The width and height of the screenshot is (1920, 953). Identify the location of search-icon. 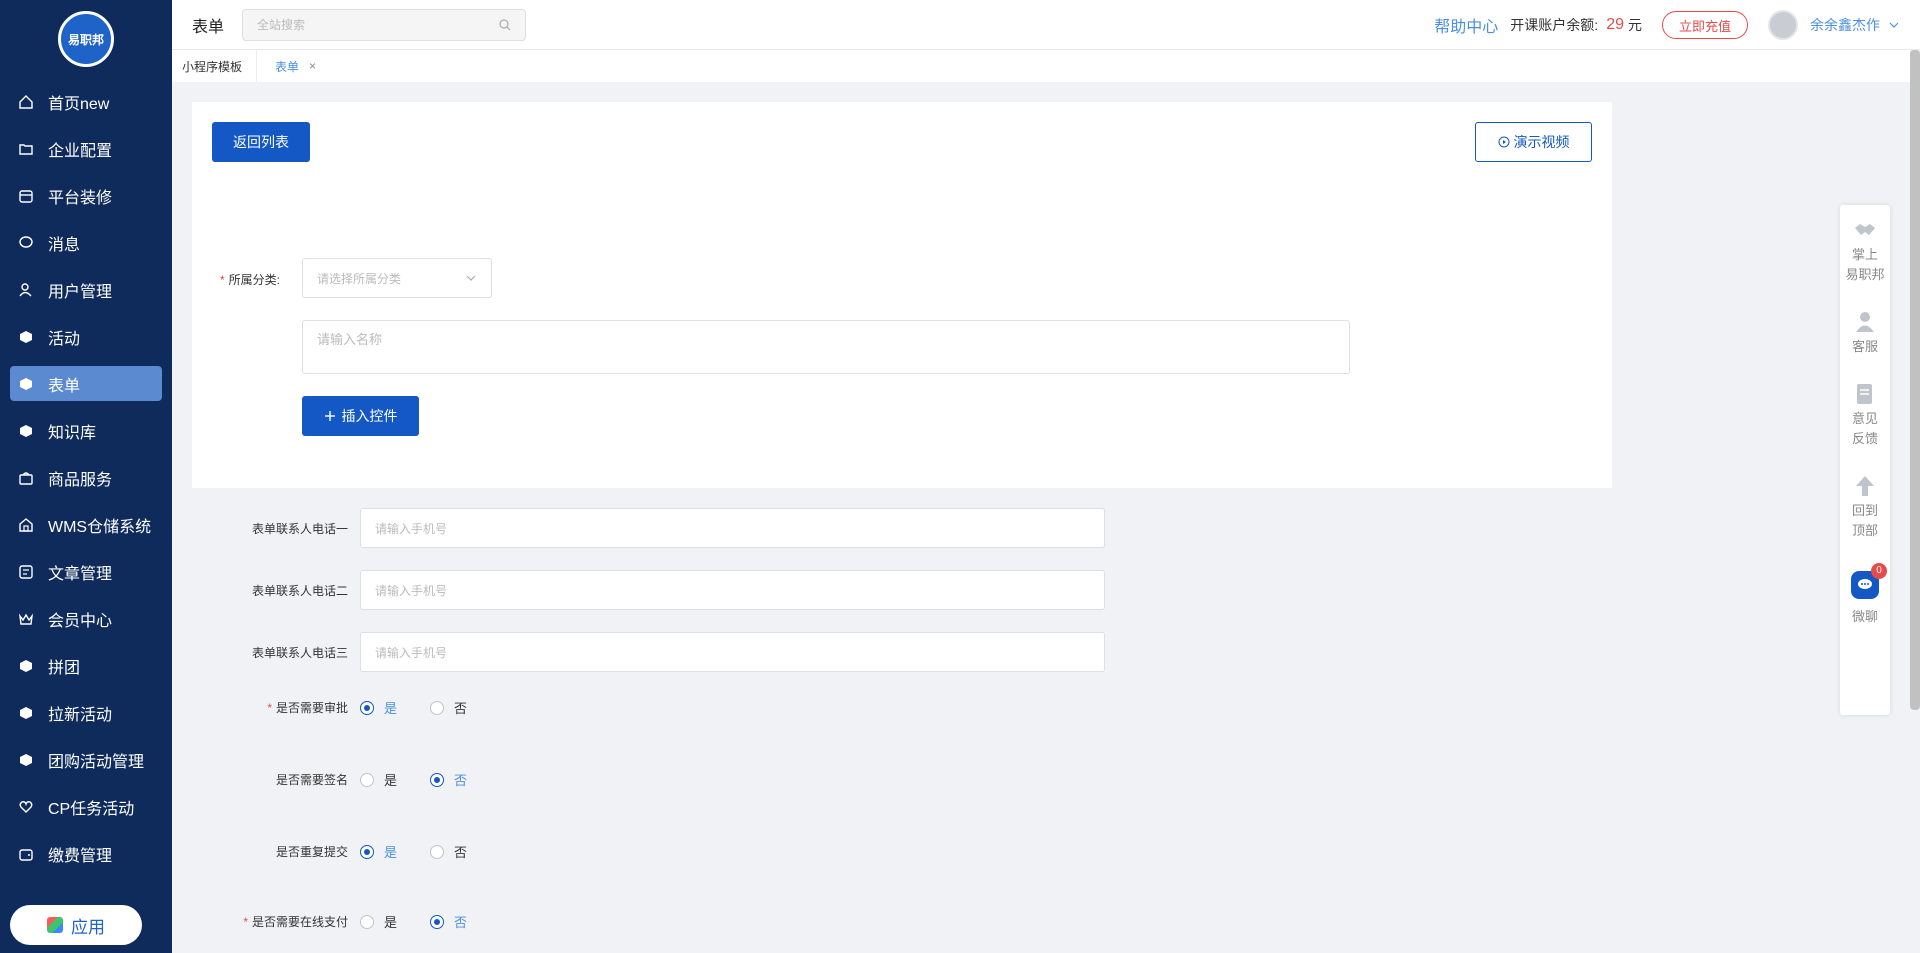
(505, 24).